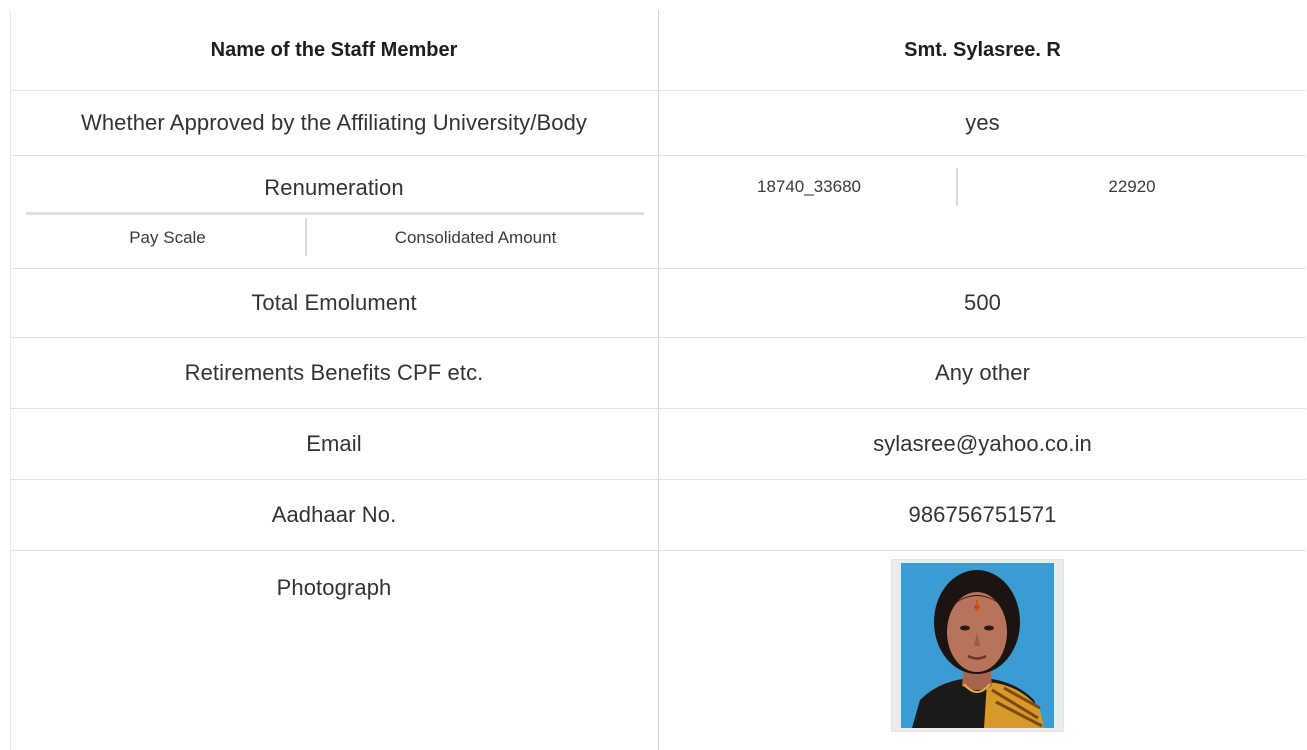 The width and height of the screenshot is (1307, 750). Describe the element at coordinates (475, 237) in the screenshot. I see `consolidated-amount-label: Consolidated Amount` at that location.